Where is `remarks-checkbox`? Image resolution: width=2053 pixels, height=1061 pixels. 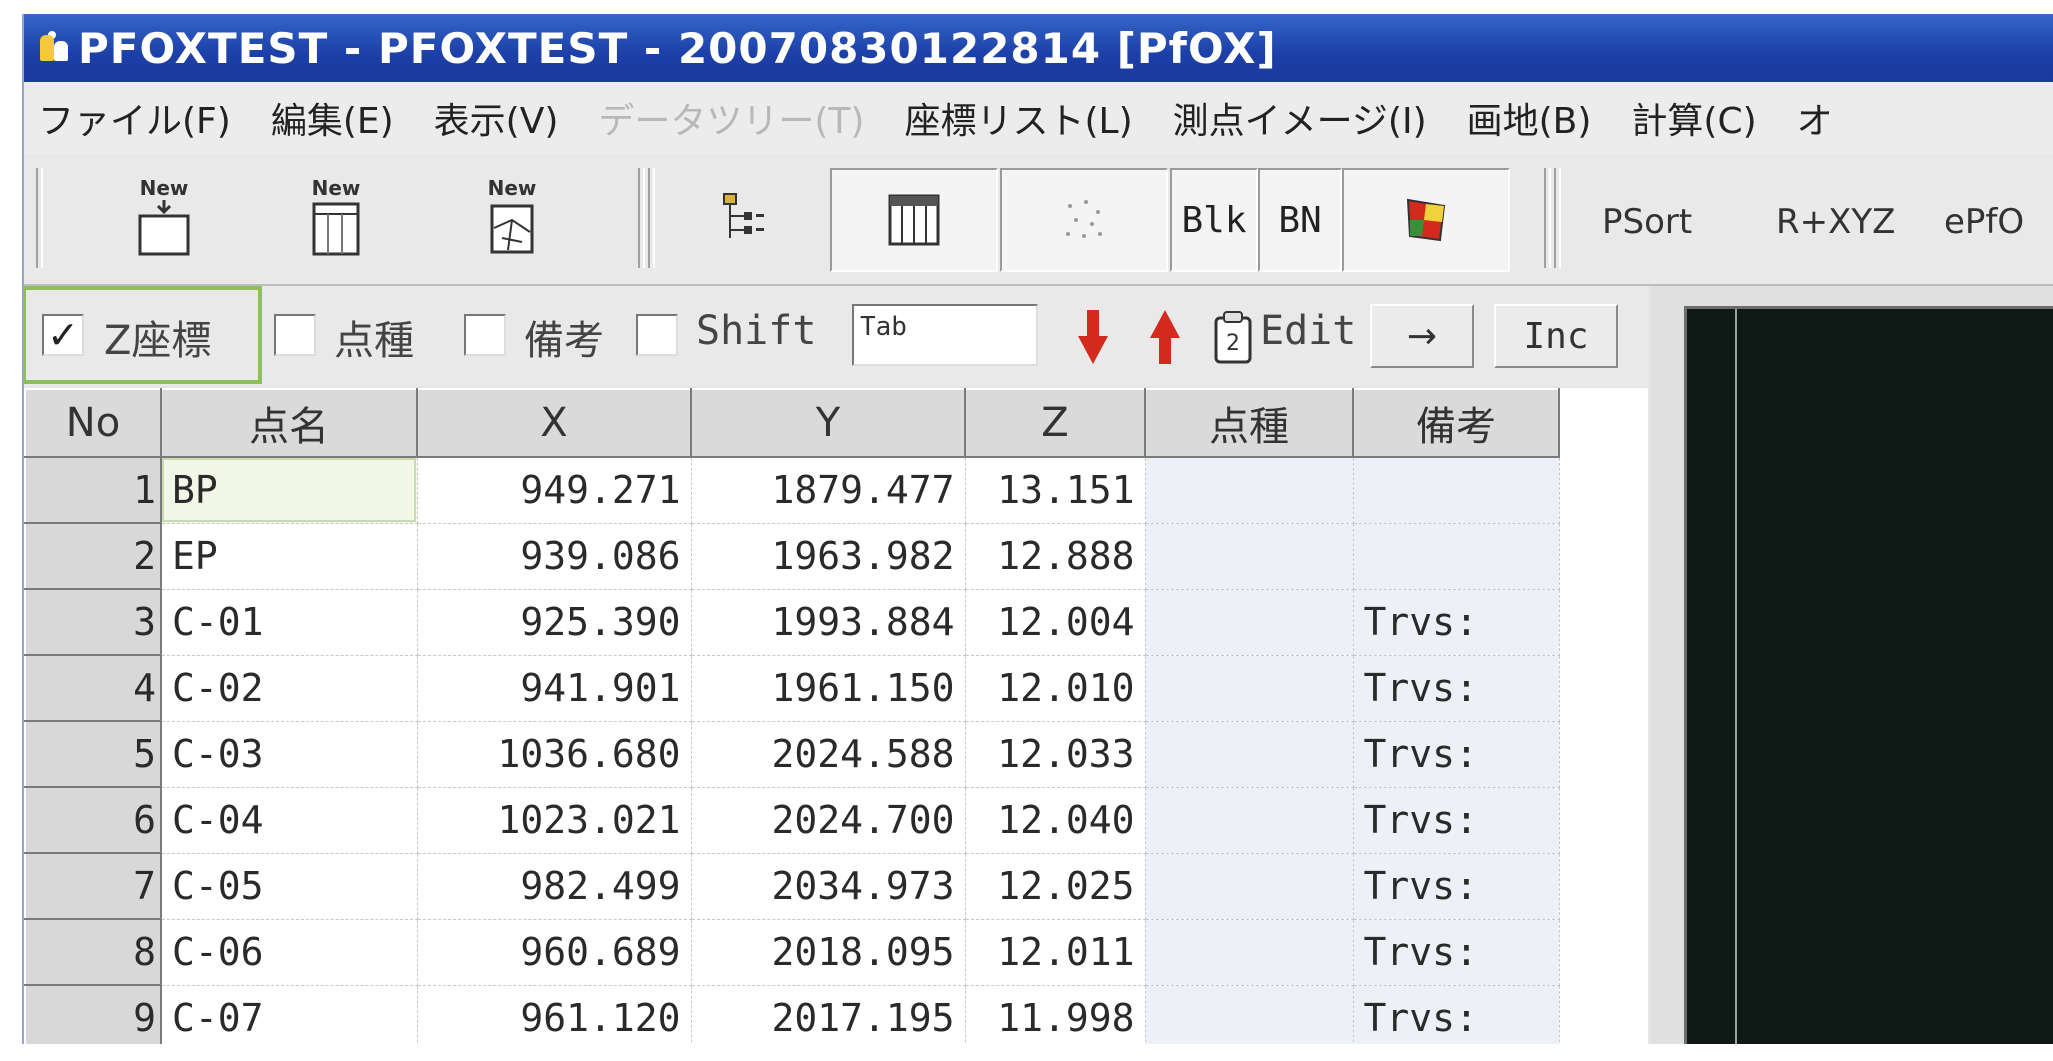
remarks-checkbox is located at coordinates (485, 335).